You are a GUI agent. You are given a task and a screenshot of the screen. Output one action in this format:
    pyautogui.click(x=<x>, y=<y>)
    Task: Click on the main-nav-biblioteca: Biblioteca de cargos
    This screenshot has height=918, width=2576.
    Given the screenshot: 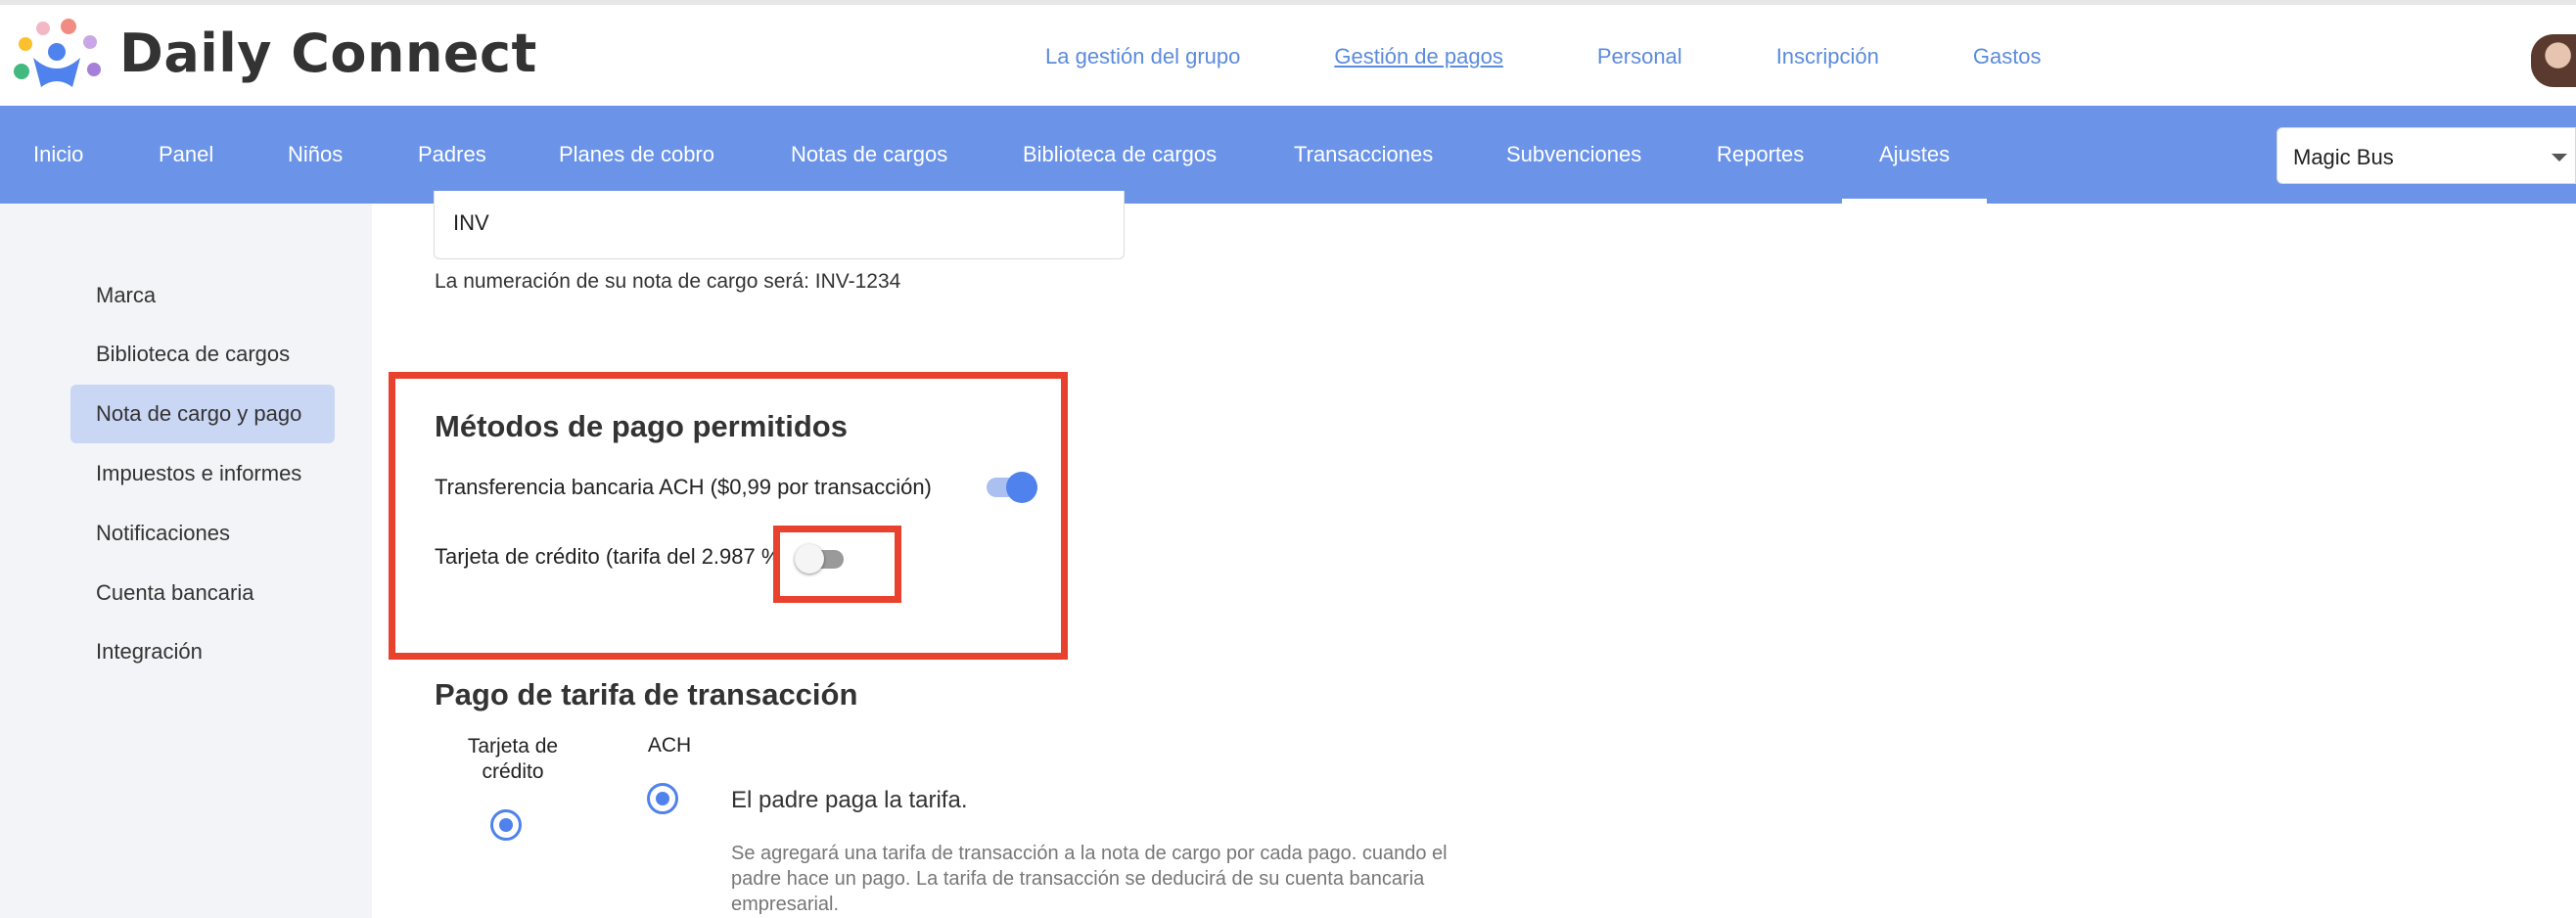 What is the action you would take?
    pyautogui.click(x=1120, y=155)
    